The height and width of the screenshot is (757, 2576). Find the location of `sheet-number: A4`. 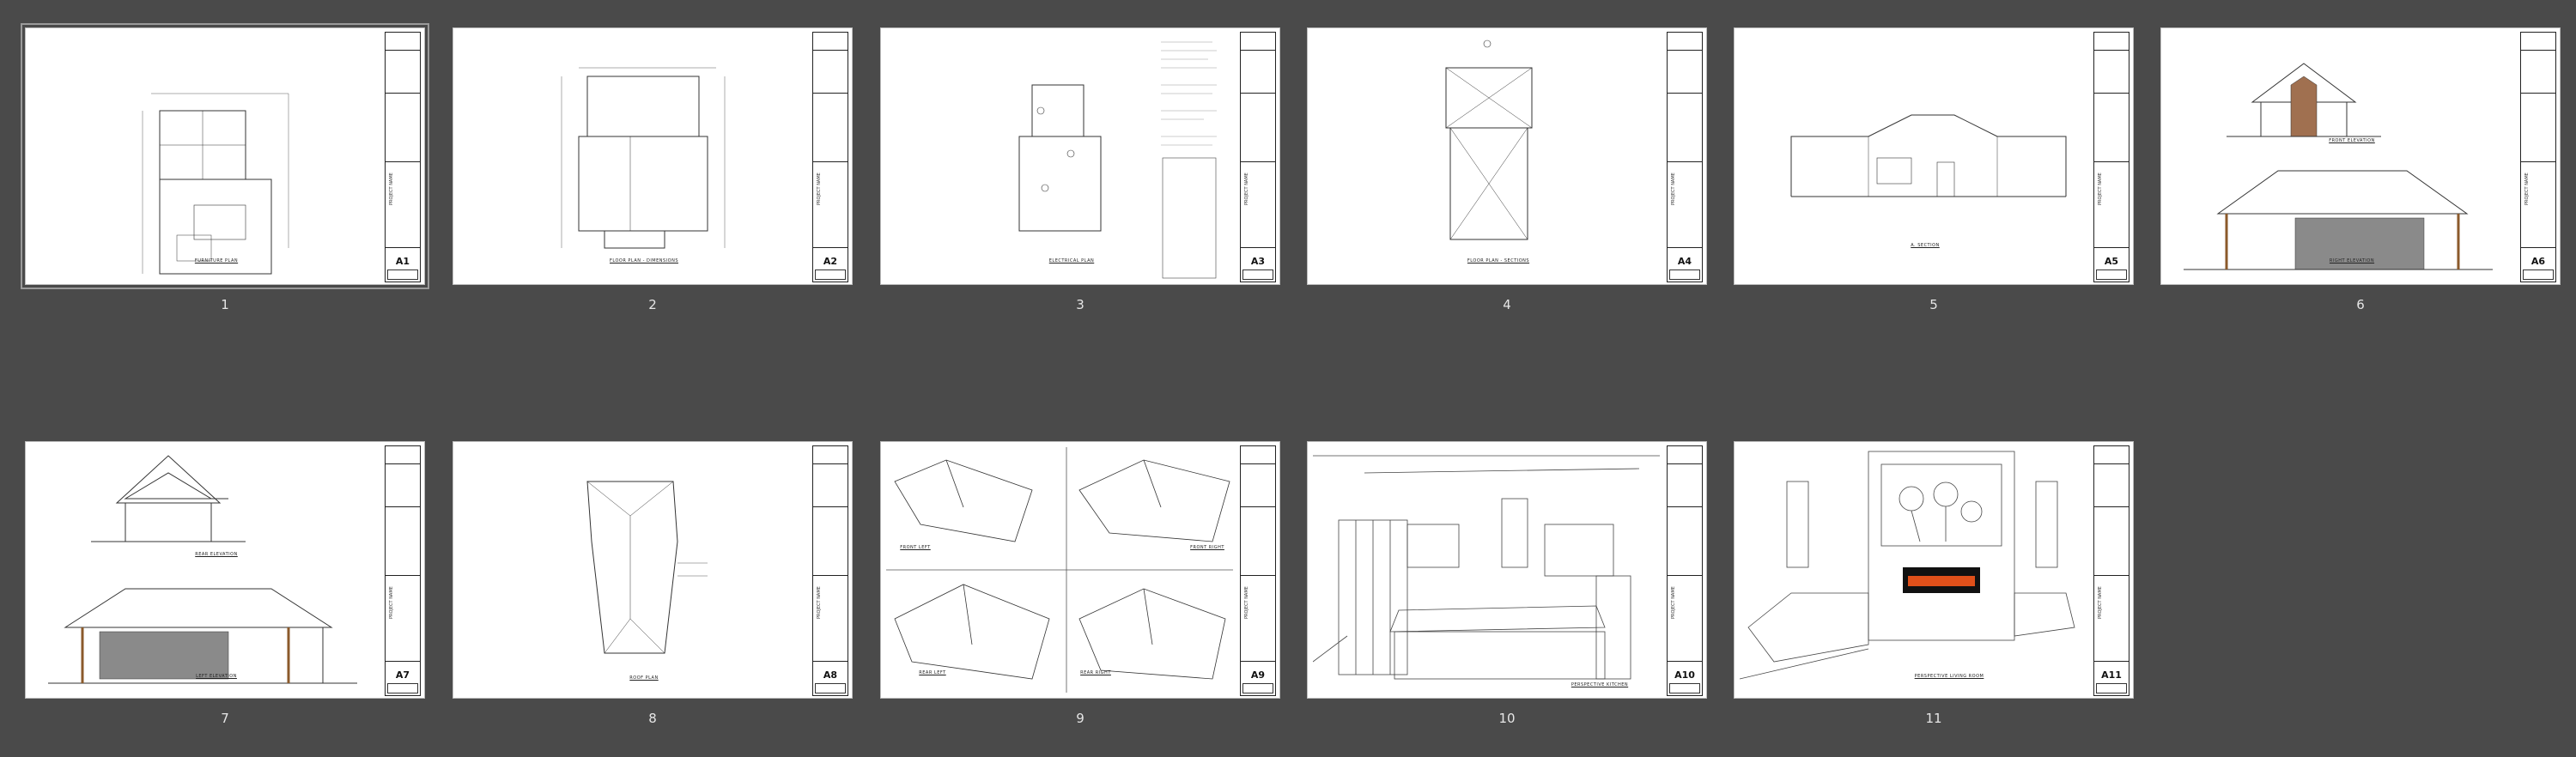

sheet-number: A4 is located at coordinates (1685, 261).